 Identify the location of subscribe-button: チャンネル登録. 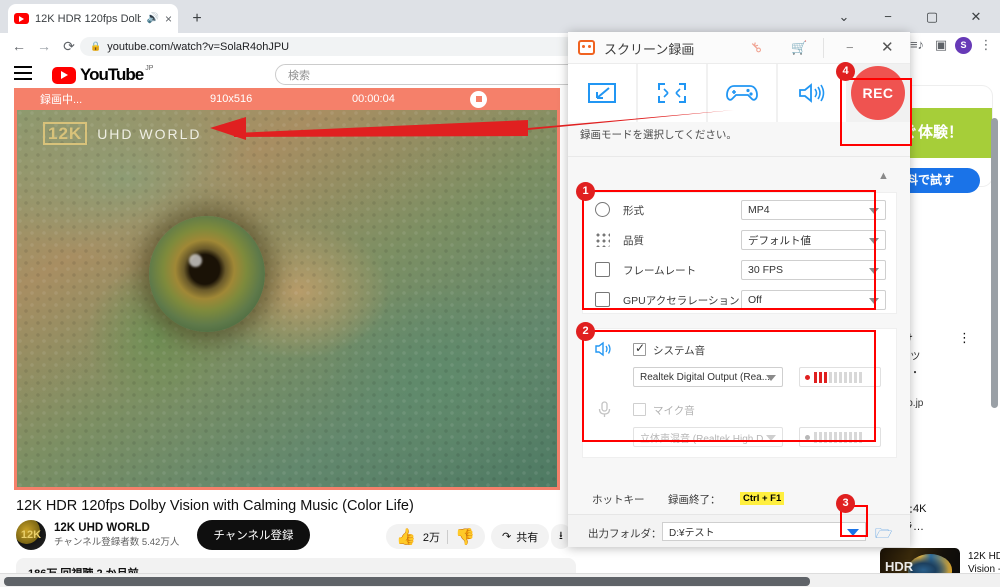
(253, 535).